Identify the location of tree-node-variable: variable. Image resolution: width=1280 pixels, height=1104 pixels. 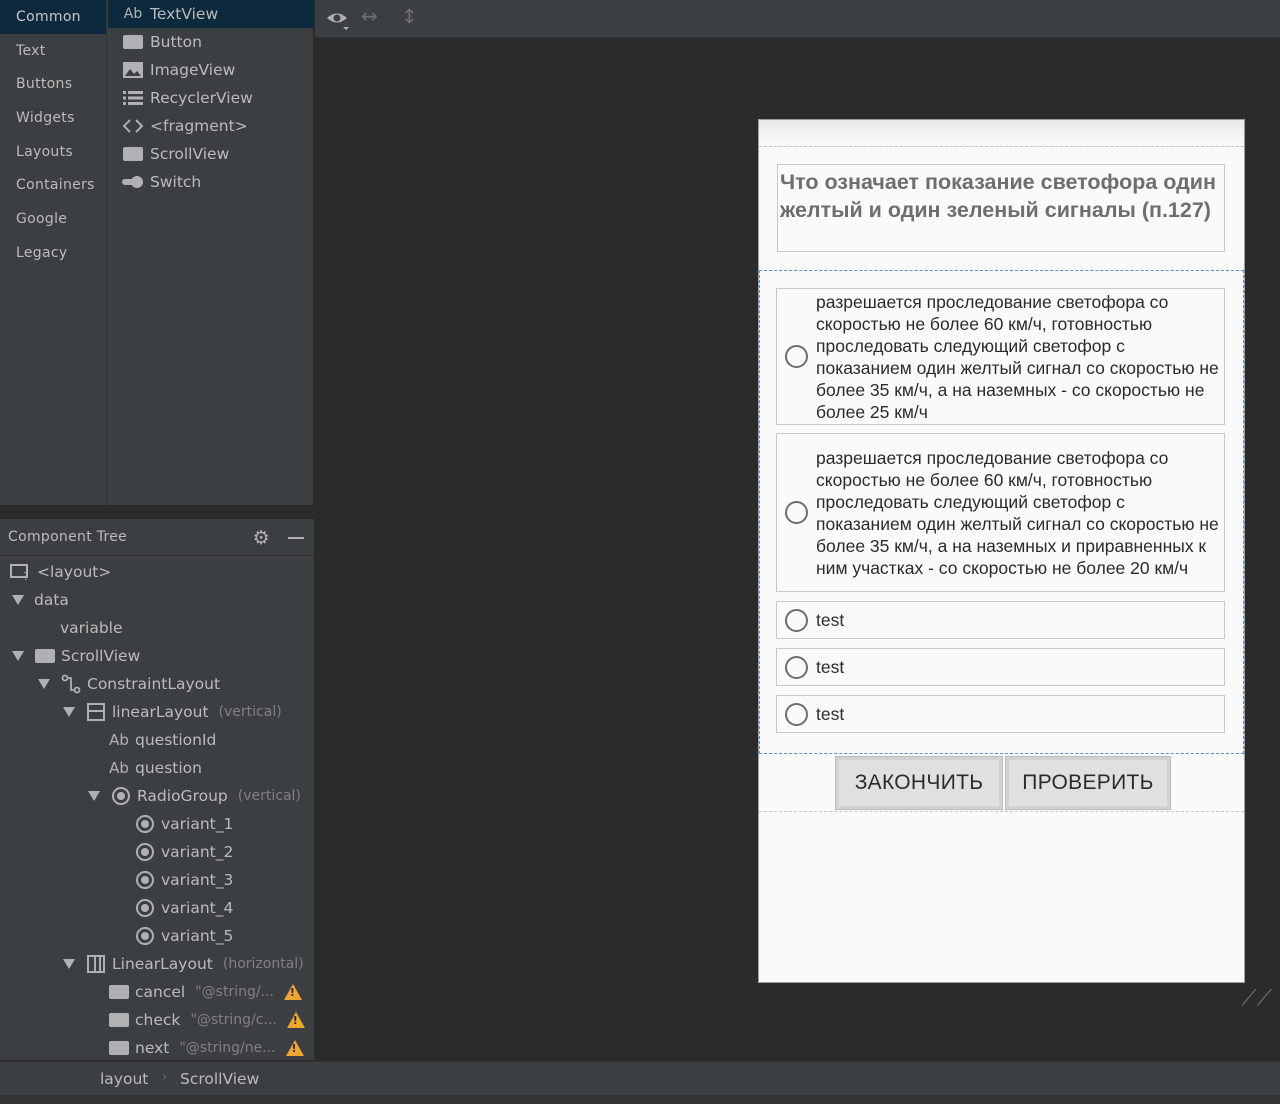
(91, 628).